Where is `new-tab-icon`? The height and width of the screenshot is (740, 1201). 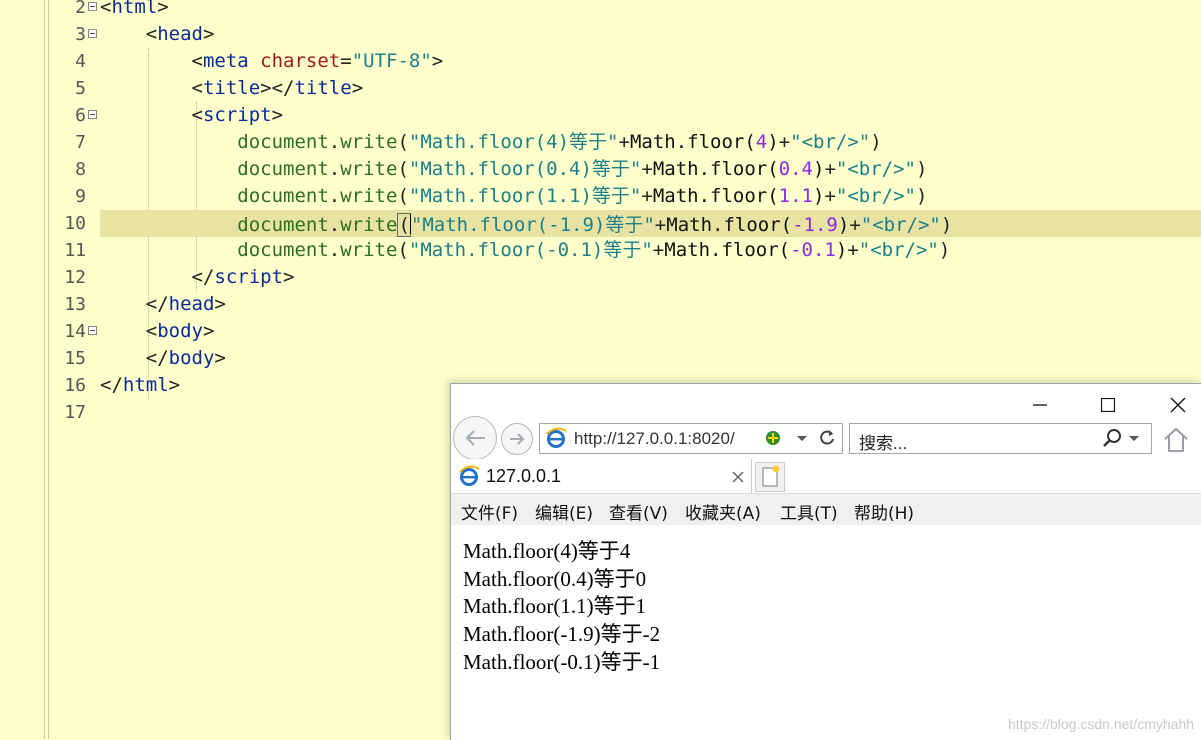 new-tab-icon is located at coordinates (771, 476).